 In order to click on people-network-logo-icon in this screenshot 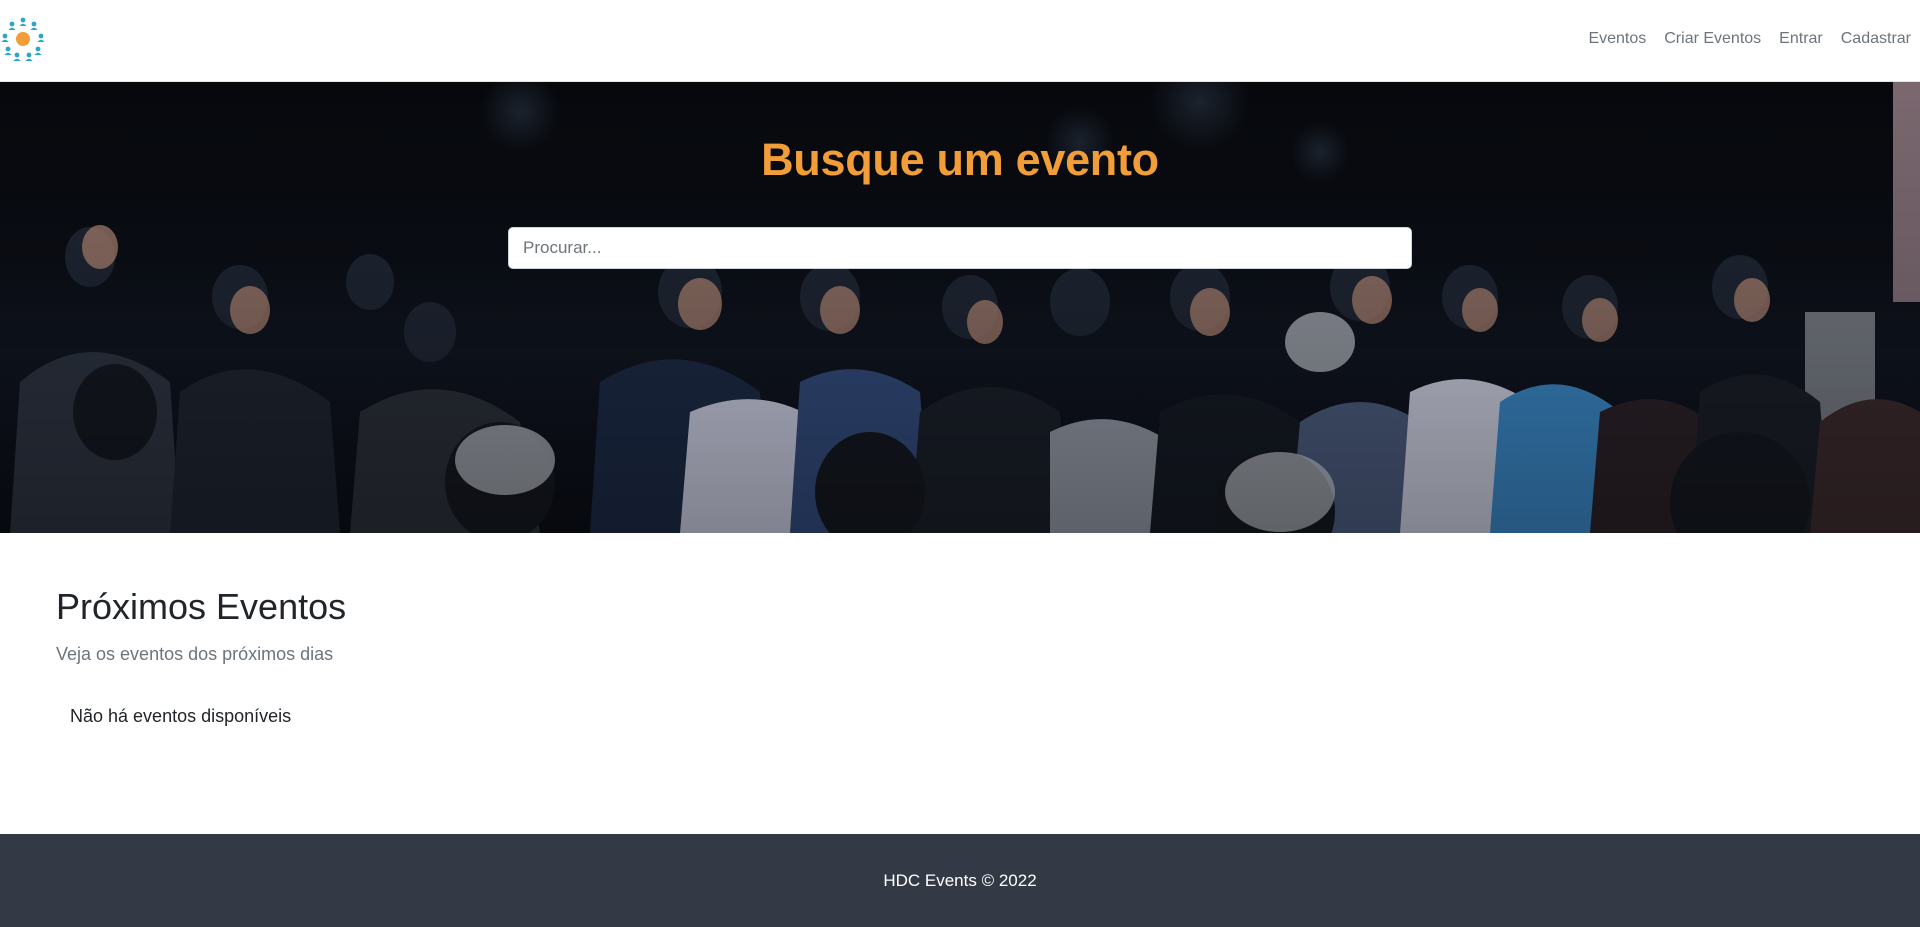, I will do `click(23, 39)`.